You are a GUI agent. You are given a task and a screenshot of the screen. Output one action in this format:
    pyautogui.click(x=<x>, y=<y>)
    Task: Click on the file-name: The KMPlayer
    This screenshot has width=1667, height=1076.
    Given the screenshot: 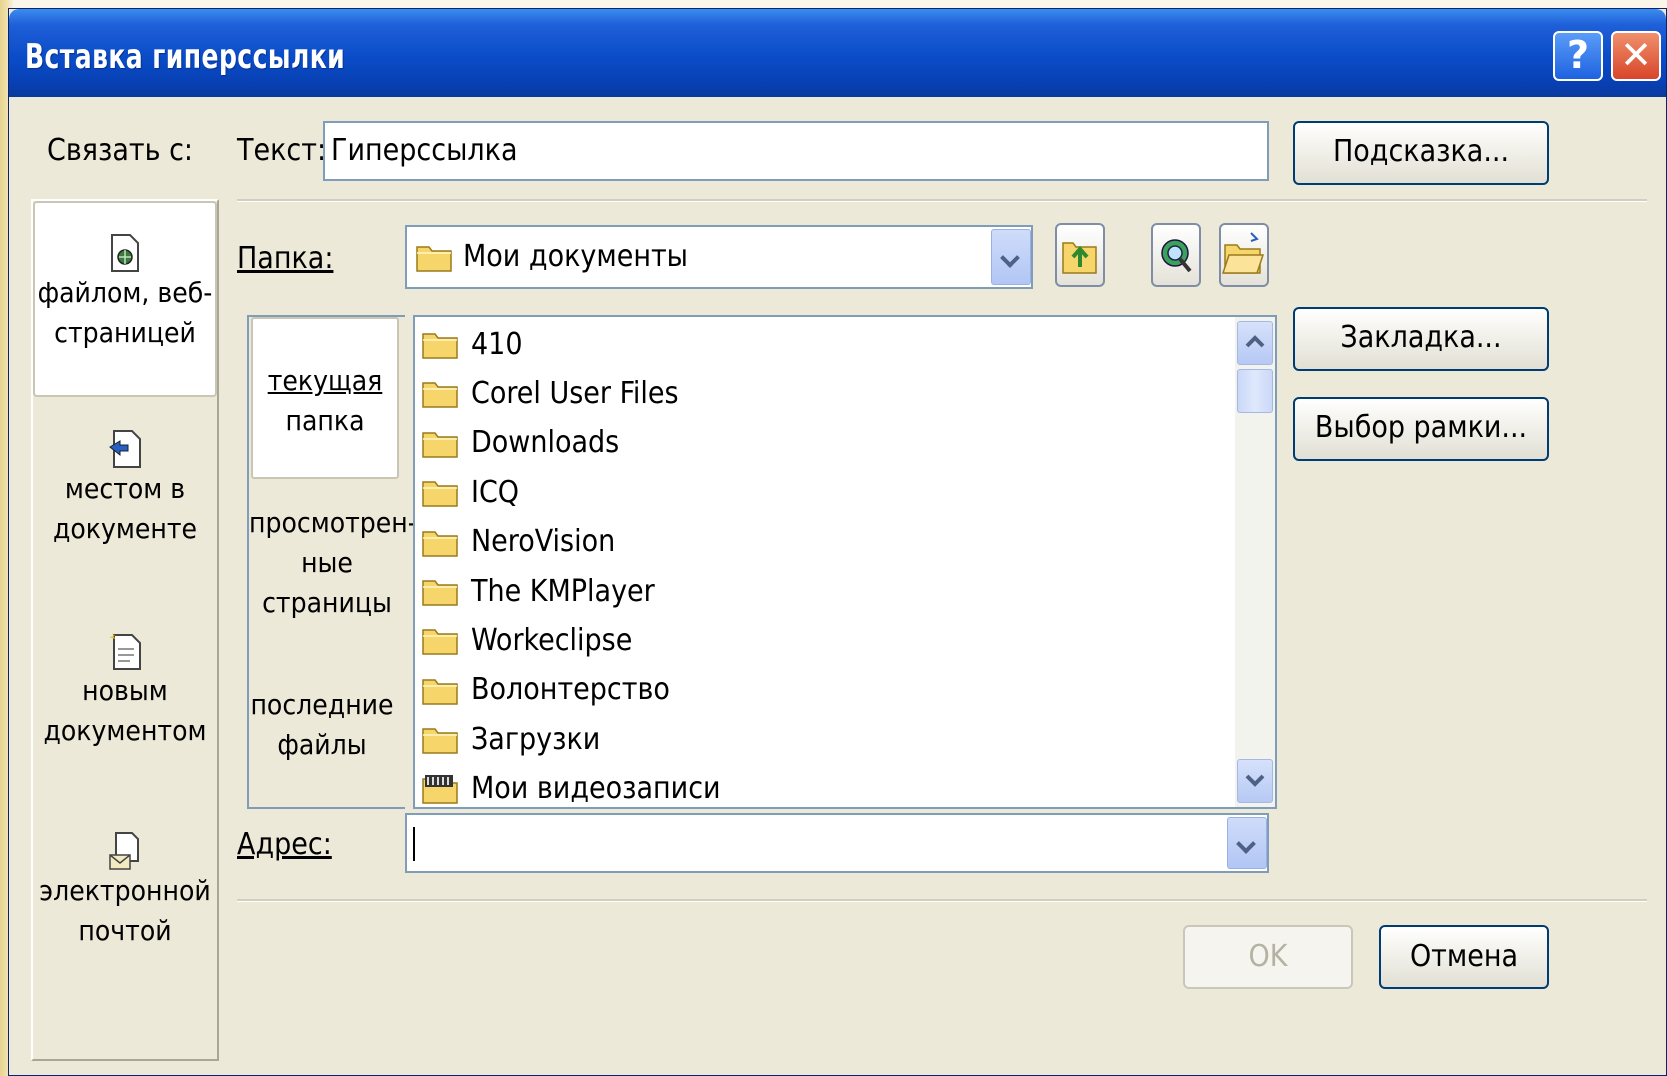 What is the action you would take?
    pyautogui.click(x=563, y=591)
    